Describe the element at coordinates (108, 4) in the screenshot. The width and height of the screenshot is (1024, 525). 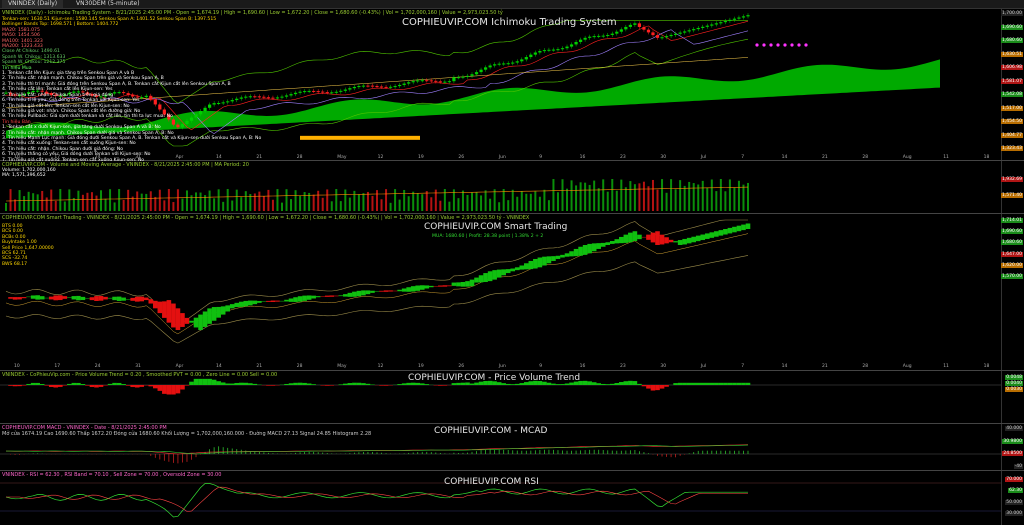
I see `tab-vn30dem-5min: VN30DEM (5-minute)` at that location.